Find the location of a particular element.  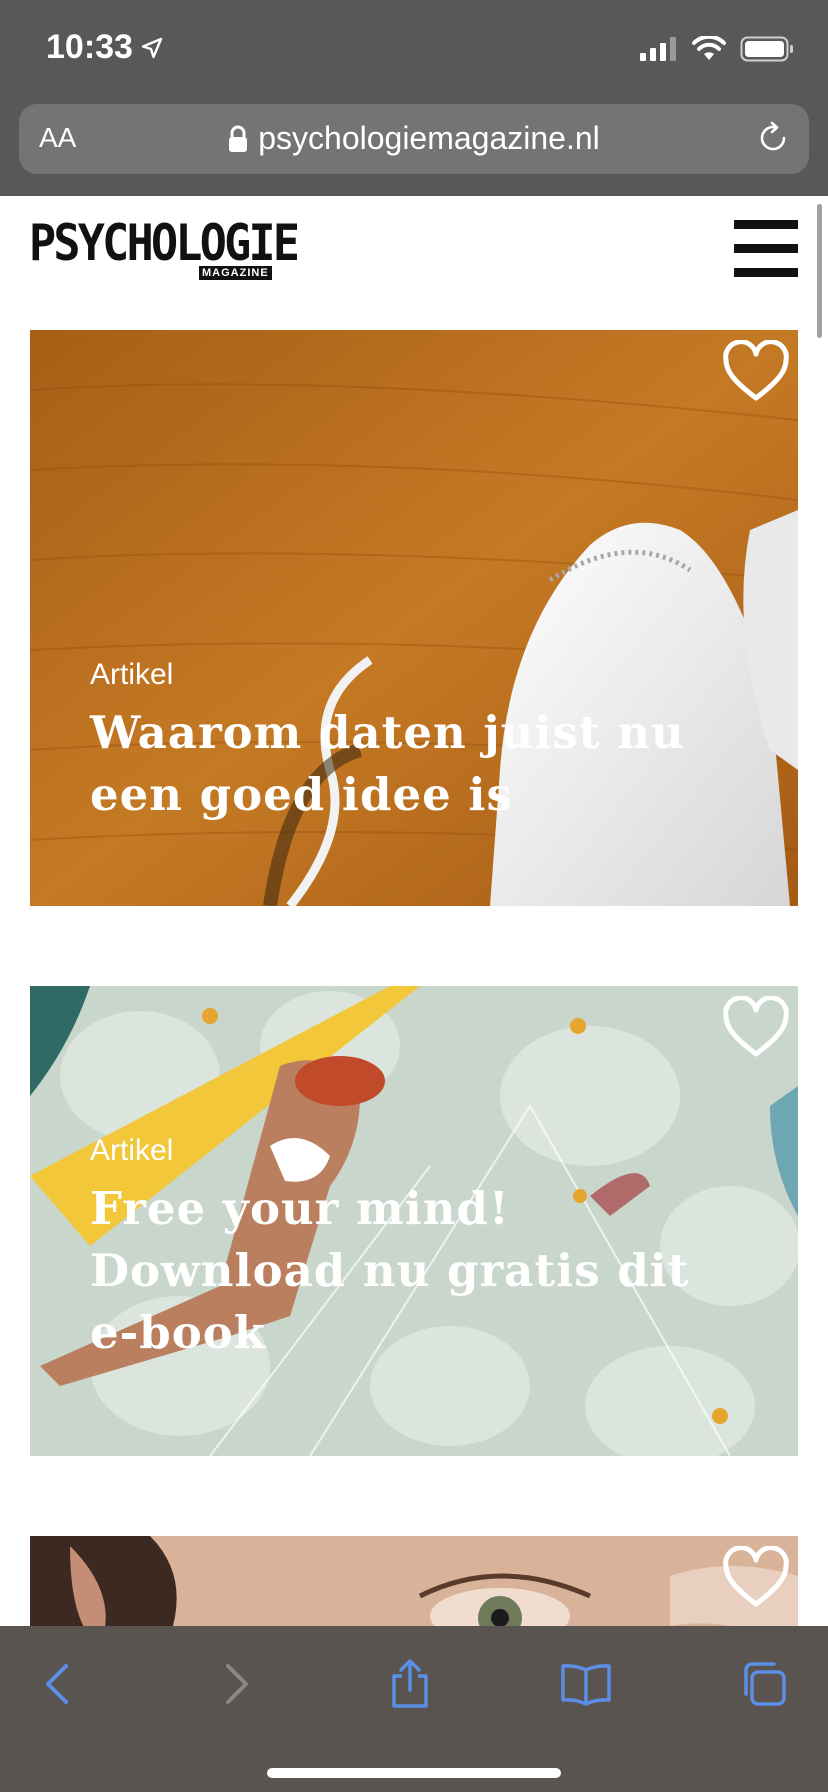

menu-icon is located at coordinates (766, 248).